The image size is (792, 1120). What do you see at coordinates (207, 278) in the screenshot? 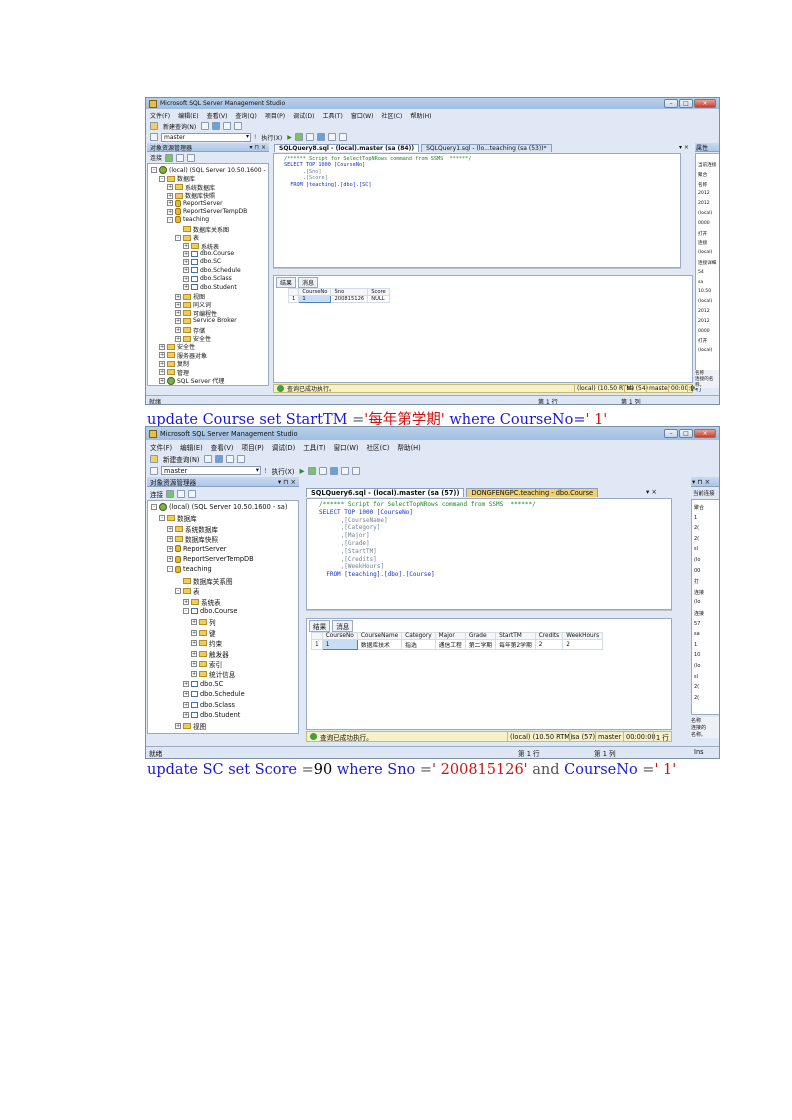
I see `tree-node: + dbo.Sclass` at bounding box center [207, 278].